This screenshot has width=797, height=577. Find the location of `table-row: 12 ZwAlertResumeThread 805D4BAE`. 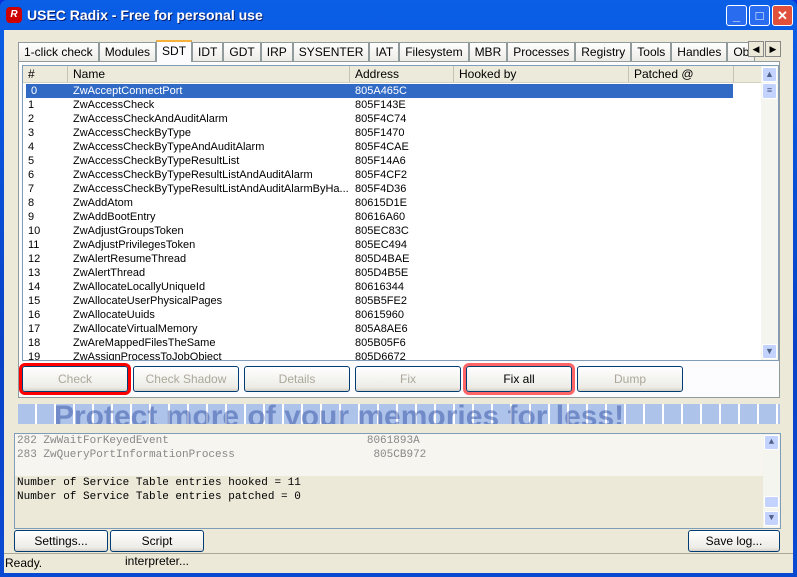

table-row: 12 ZwAlertResumeThread 805D4BAE is located at coordinates (393, 259).